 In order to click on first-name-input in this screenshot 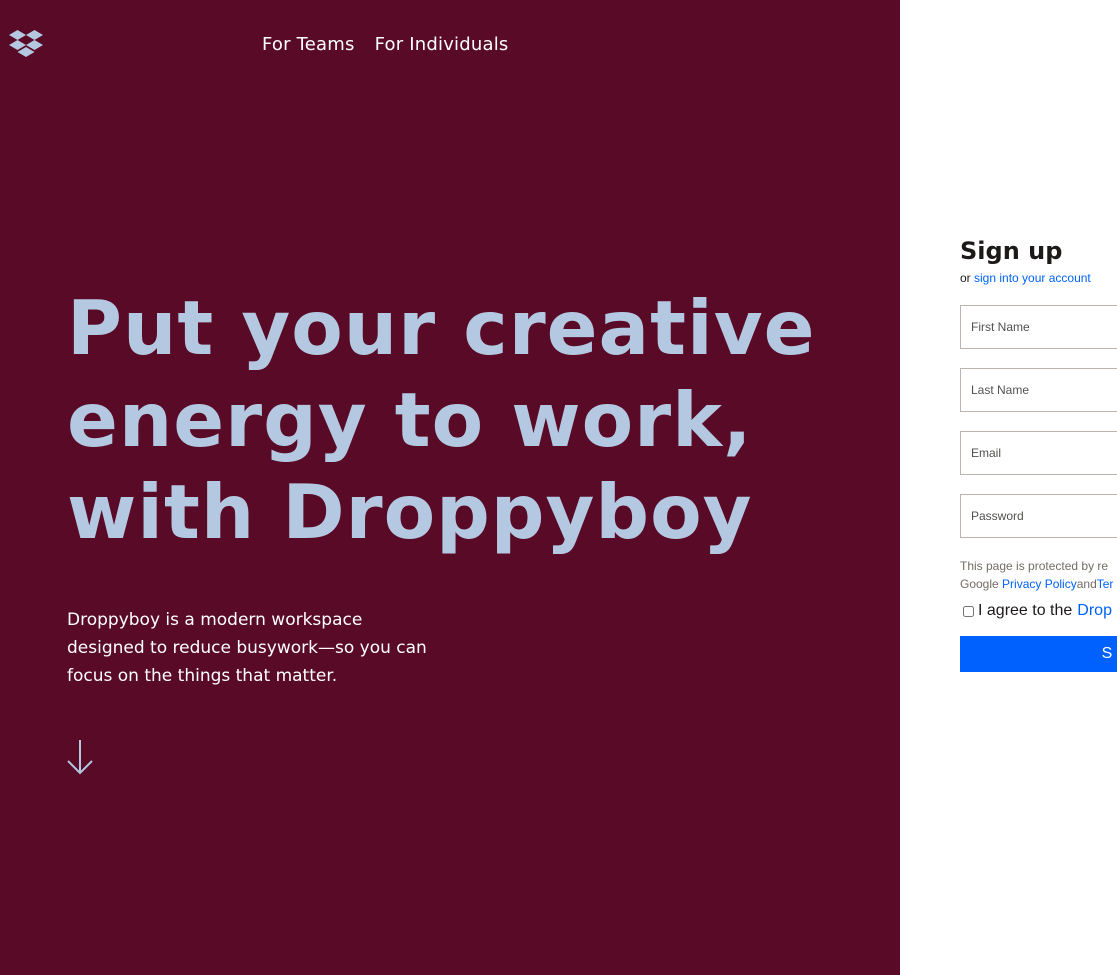, I will do `click(1038, 327)`.